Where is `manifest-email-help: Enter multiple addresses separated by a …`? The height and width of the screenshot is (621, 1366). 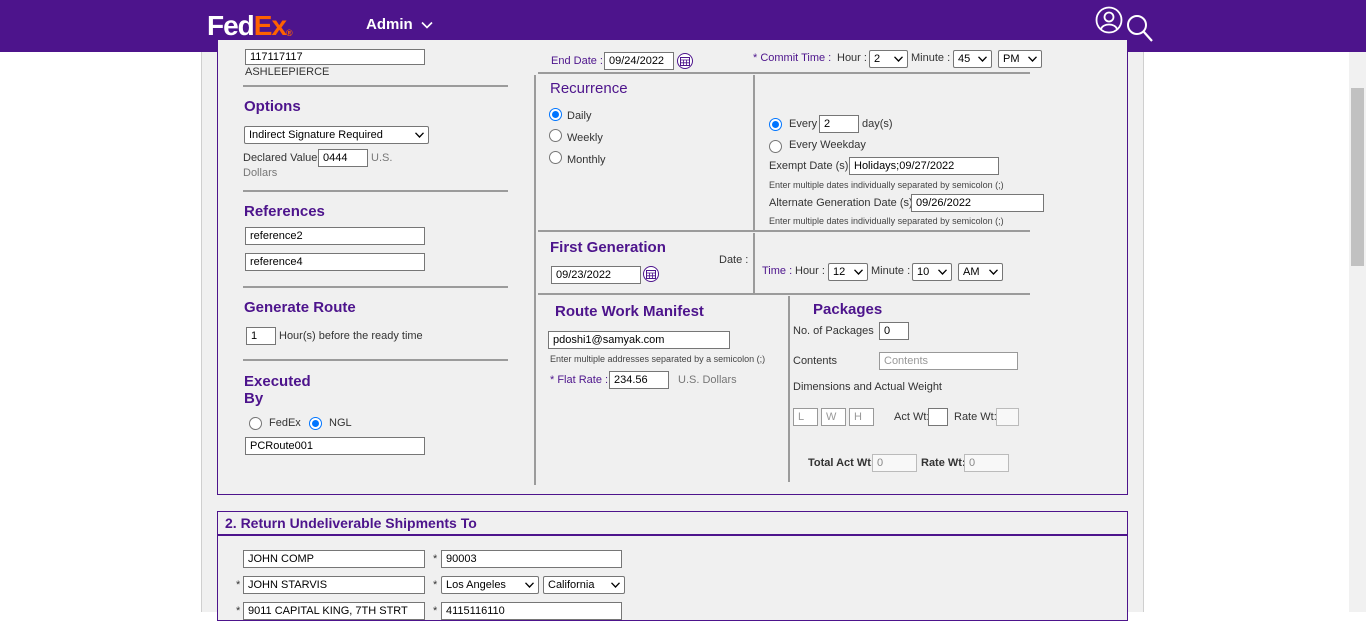 manifest-email-help: Enter multiple addresses separated by a … is located at coordinates (658, 359).